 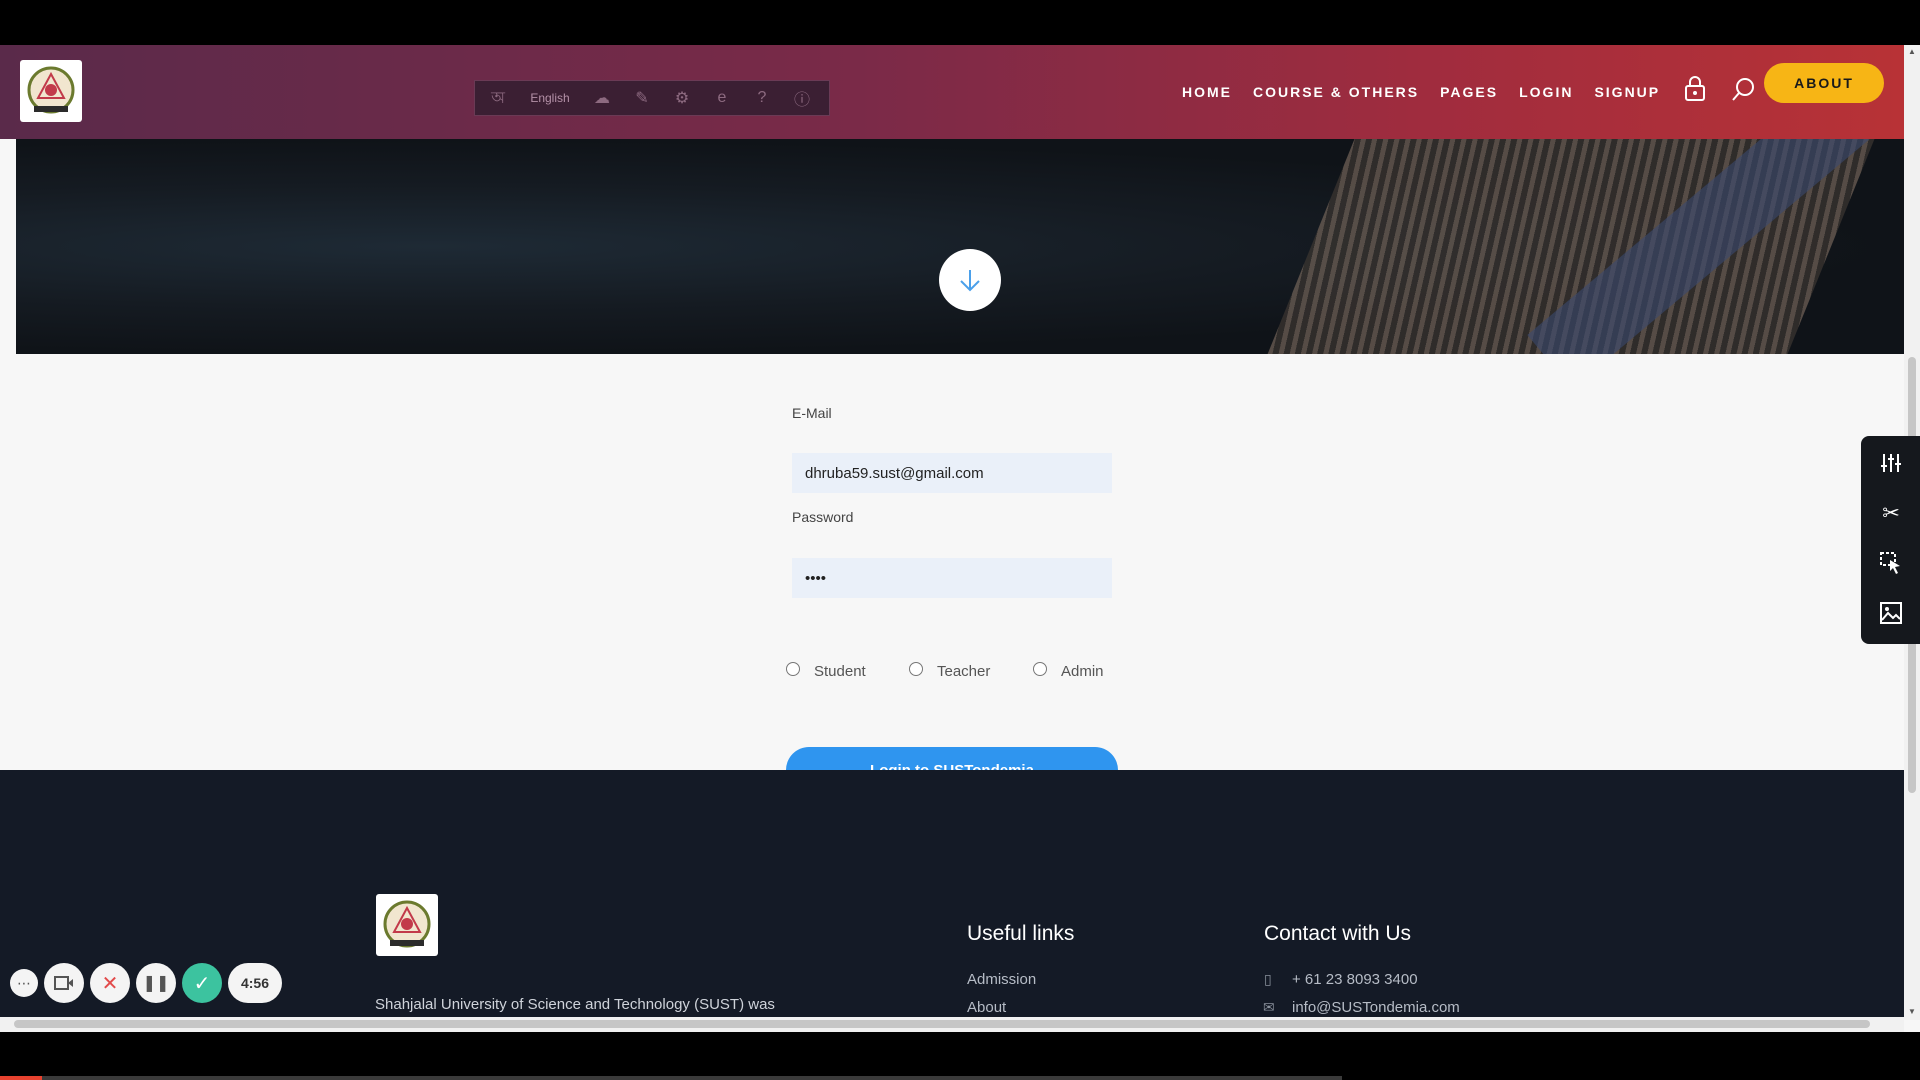 What do you see at coordinates (498, 98) in the screenshot?
I see `bangla-letter-icon: অ` at bounding box center [498, 98].